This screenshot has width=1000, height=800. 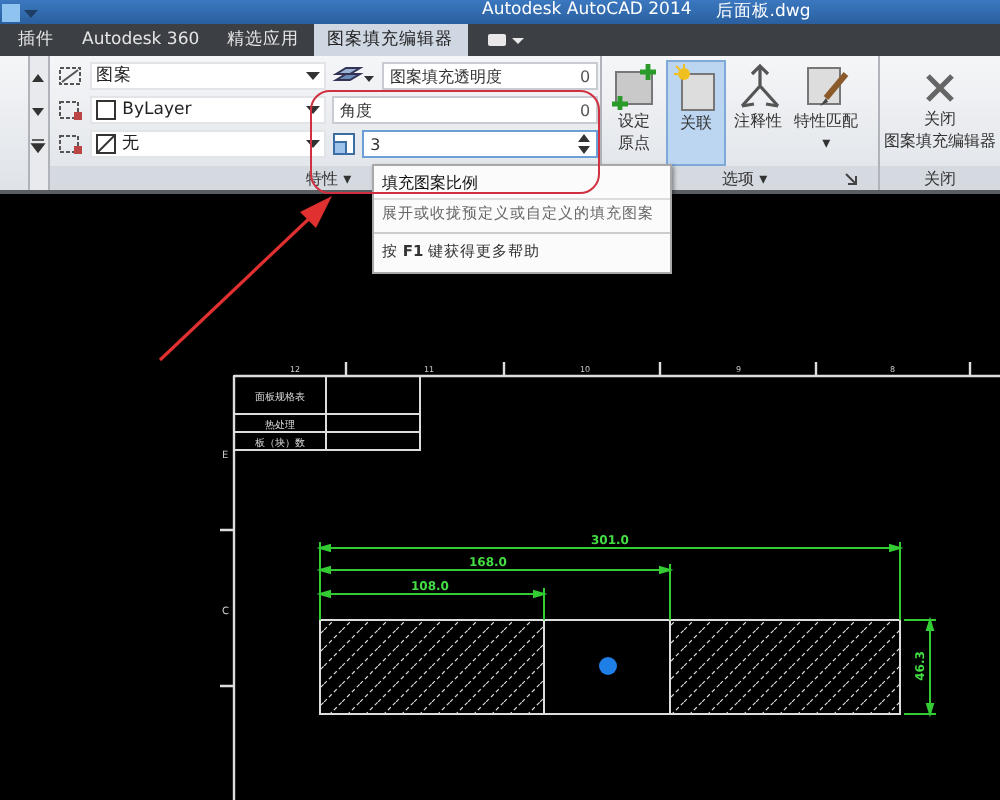 What do you see at coordinates (634, 113) in the screenshot?
I see `tool-button: 设定 原点` at bounding box center [634, 113].